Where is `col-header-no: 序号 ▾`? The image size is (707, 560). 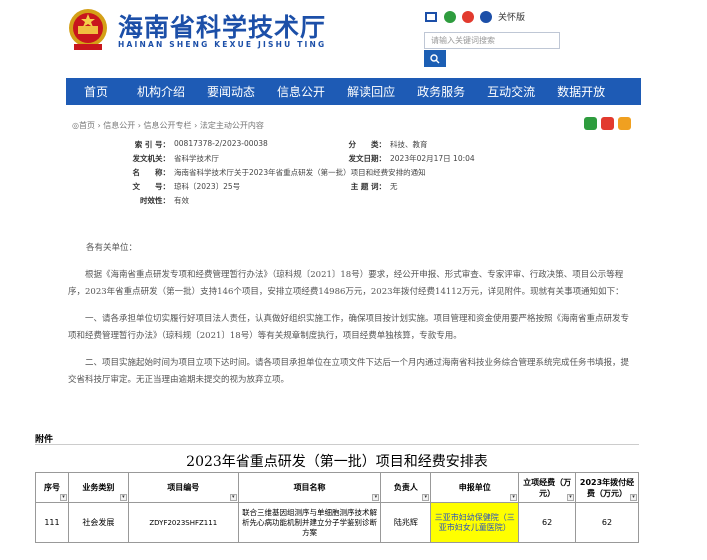
col-header-no: 序号 ▾ is located at coordinates (52, 487).